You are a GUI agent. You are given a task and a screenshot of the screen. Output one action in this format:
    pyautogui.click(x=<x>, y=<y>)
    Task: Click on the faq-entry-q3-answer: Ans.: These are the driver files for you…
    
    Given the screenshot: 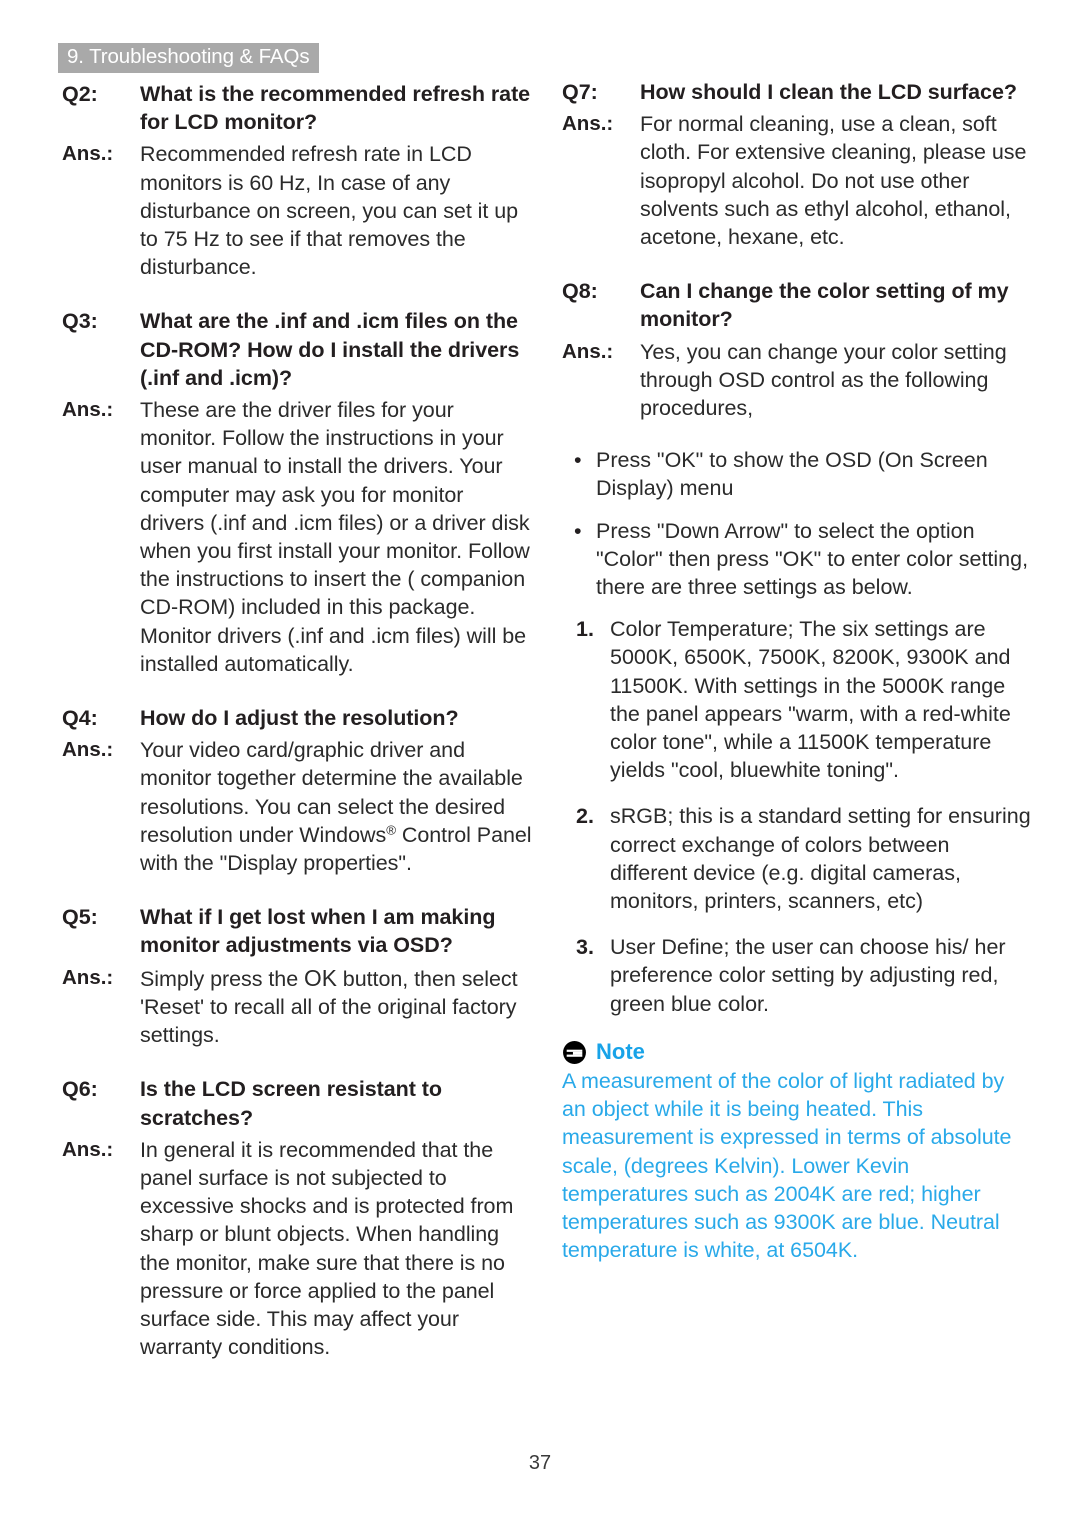 What is the action you would take?
    pyautogui.click(x=297, y=537)
    